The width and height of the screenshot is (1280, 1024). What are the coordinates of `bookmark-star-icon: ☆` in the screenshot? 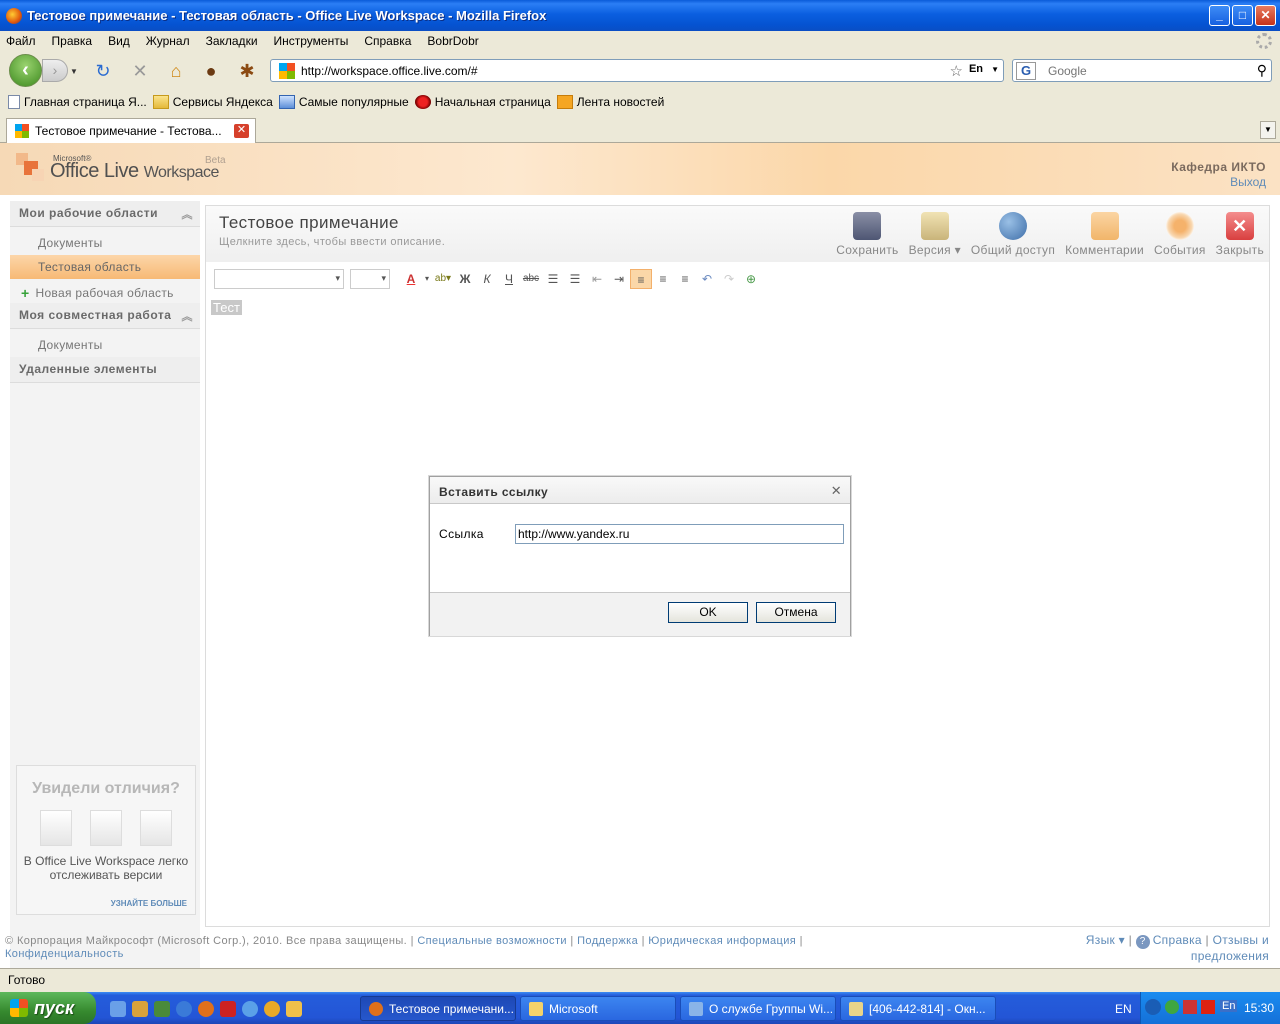 It's located at (956, 71).